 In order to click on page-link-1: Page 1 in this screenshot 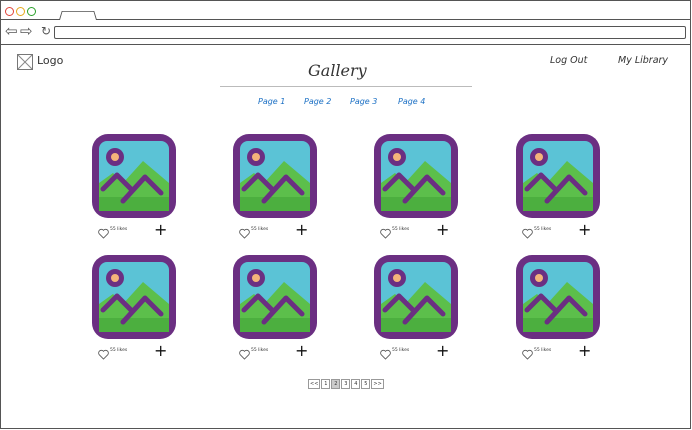, I will do `click(271, 101)`.